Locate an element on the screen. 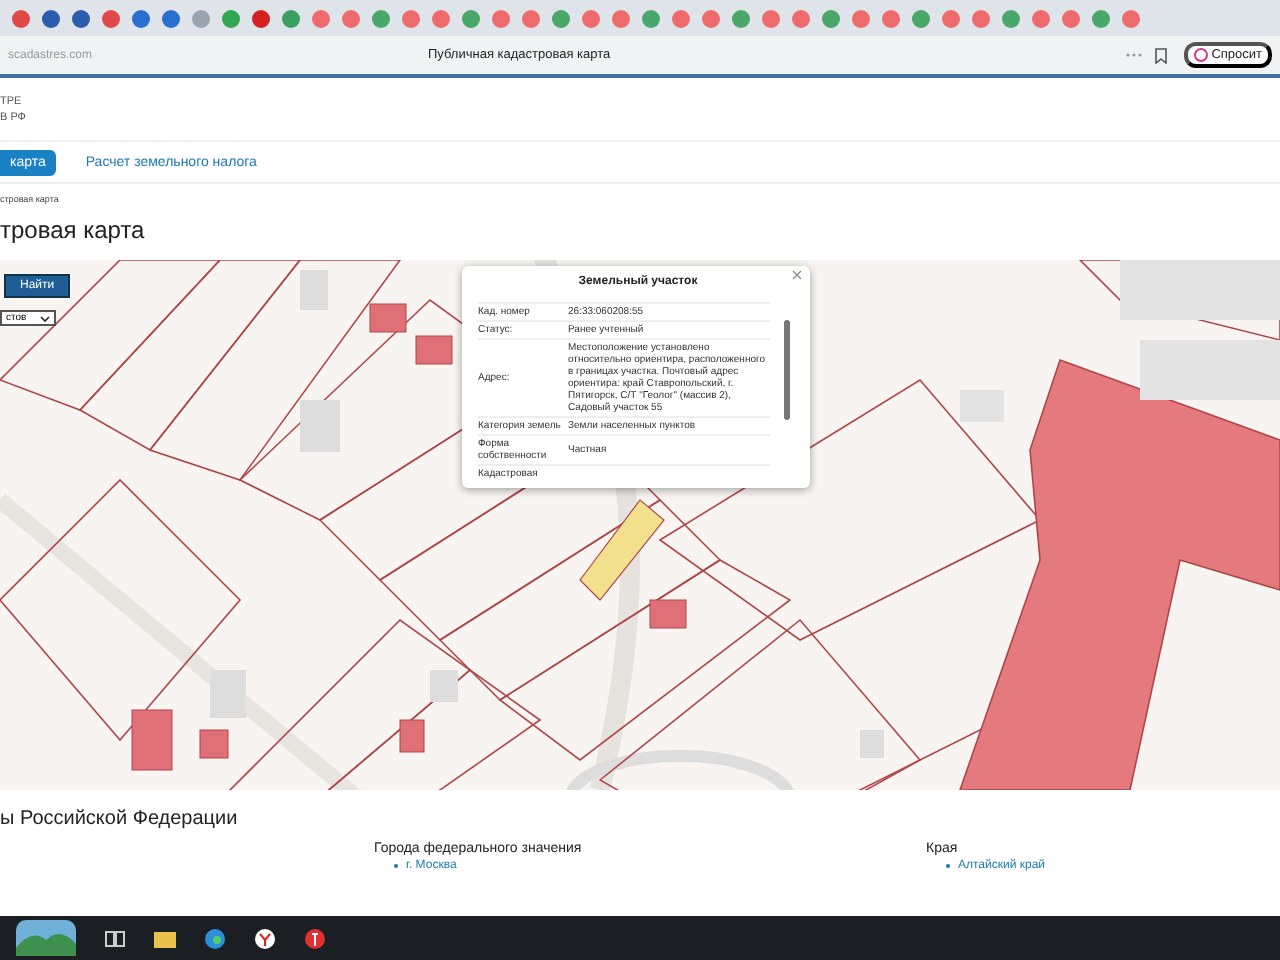 This screenshot has width=1280, height=960. close-icon is located at coordinates (797, 275).